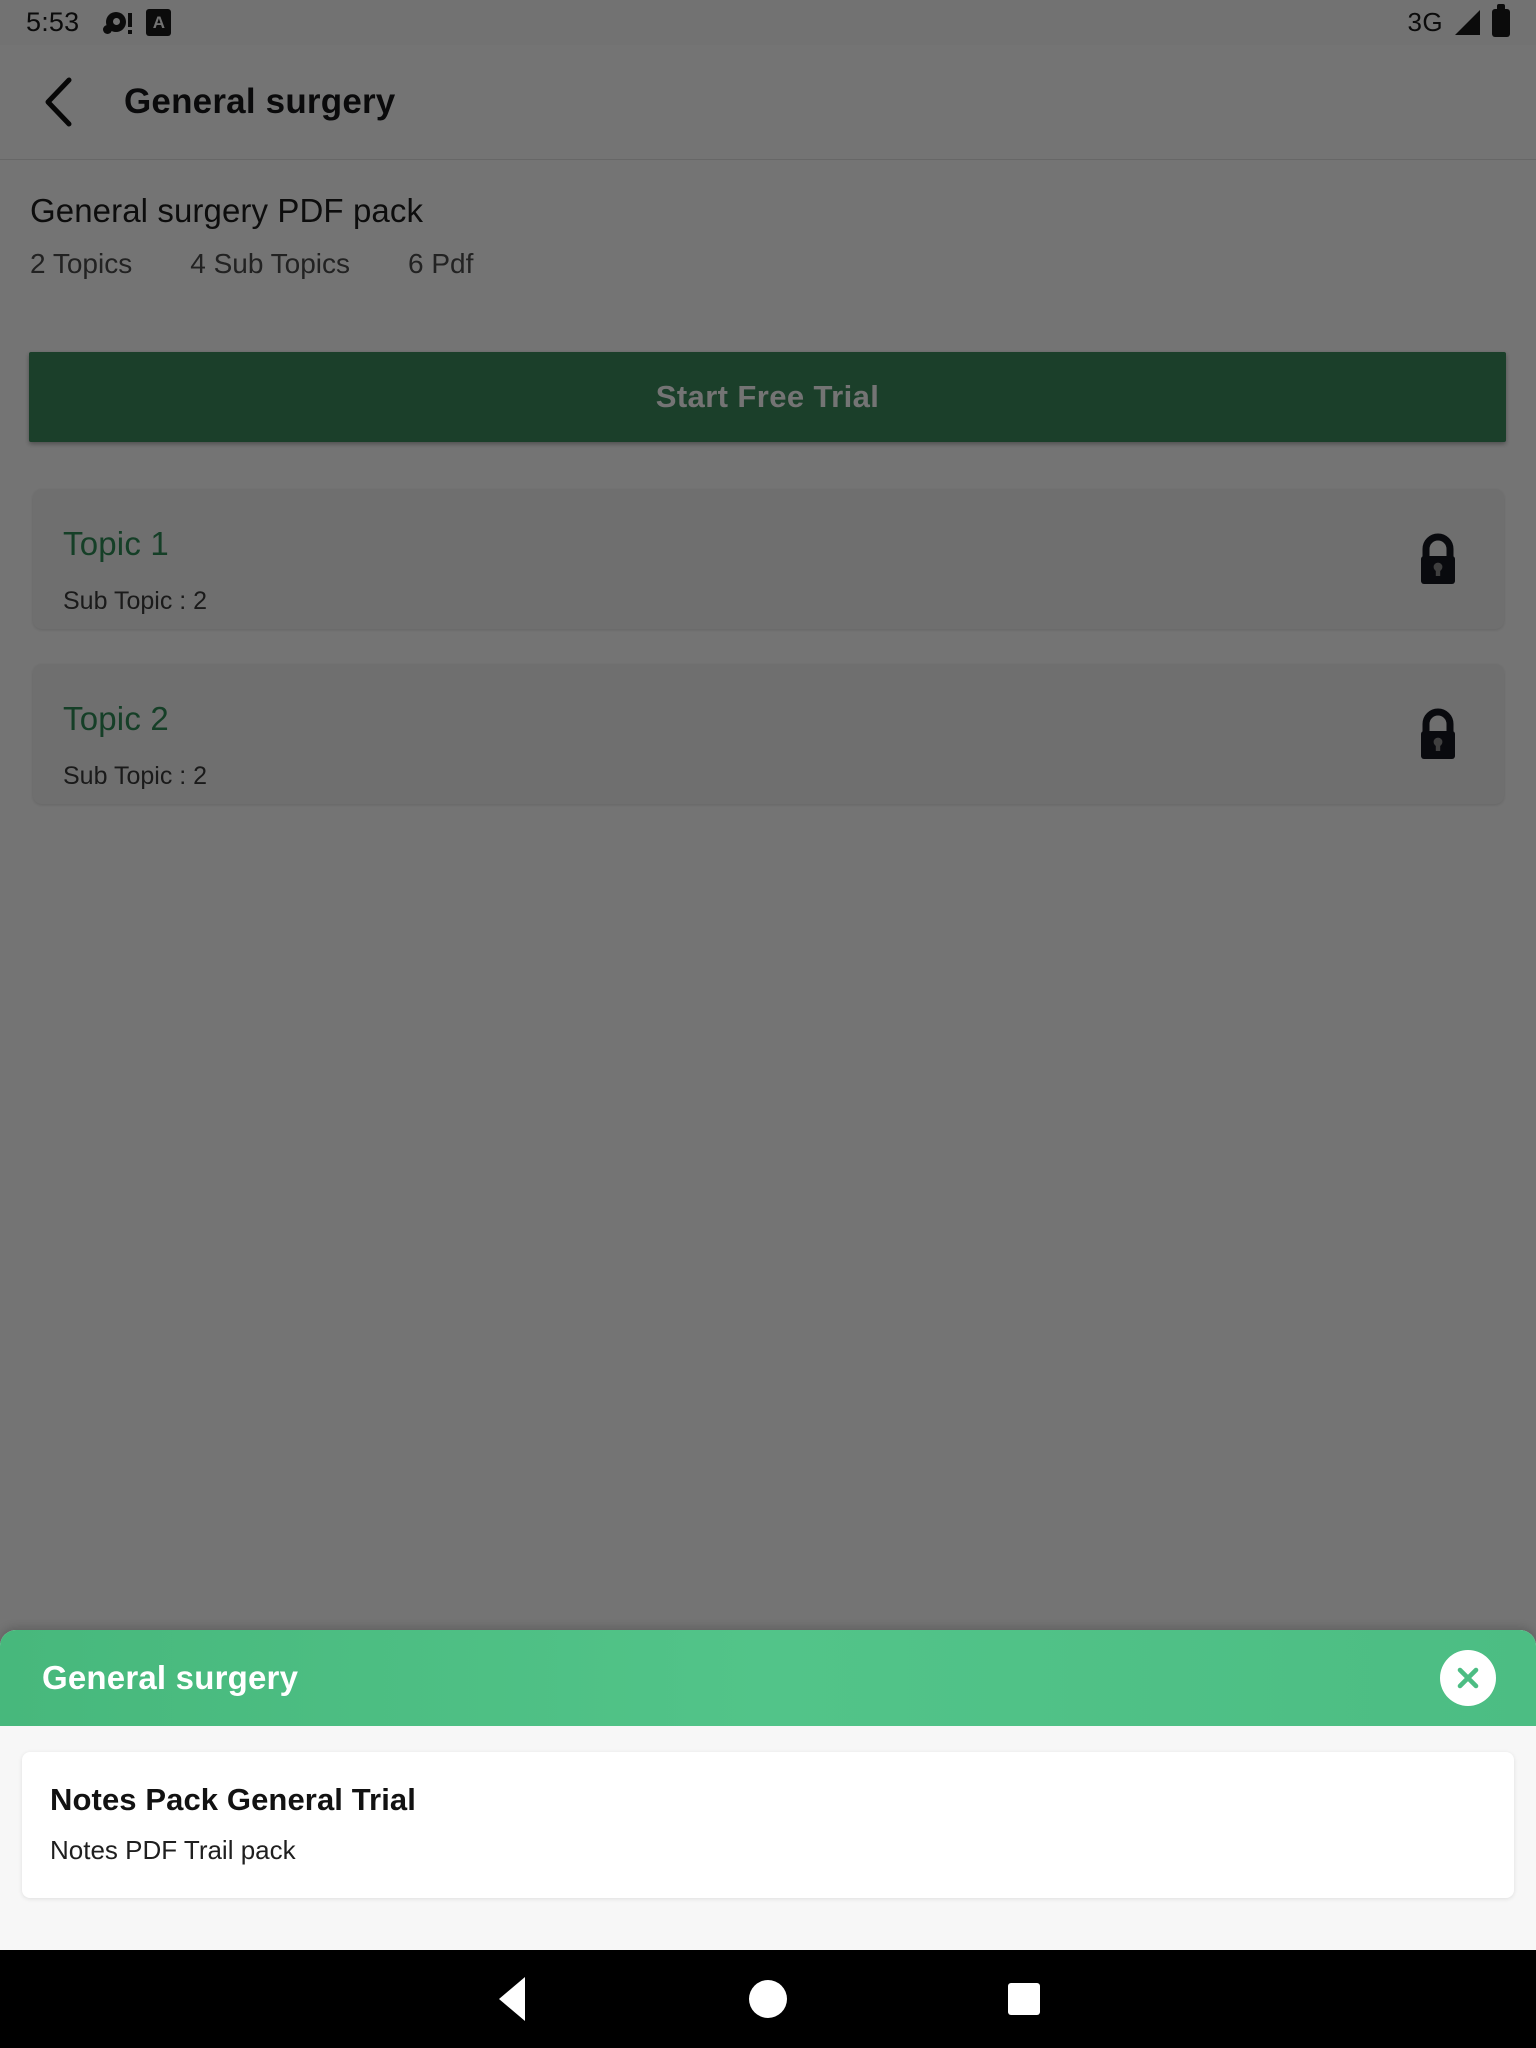  I want to click on nav-back-button, so click(512, 1999).